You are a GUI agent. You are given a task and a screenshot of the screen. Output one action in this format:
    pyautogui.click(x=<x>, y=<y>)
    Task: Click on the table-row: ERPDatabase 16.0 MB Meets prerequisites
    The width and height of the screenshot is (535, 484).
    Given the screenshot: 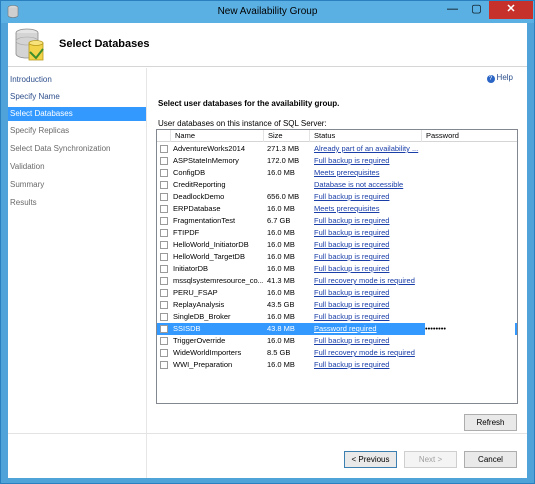 What is the action you would take?
    pyautogui.click(x=337, y=209)
    